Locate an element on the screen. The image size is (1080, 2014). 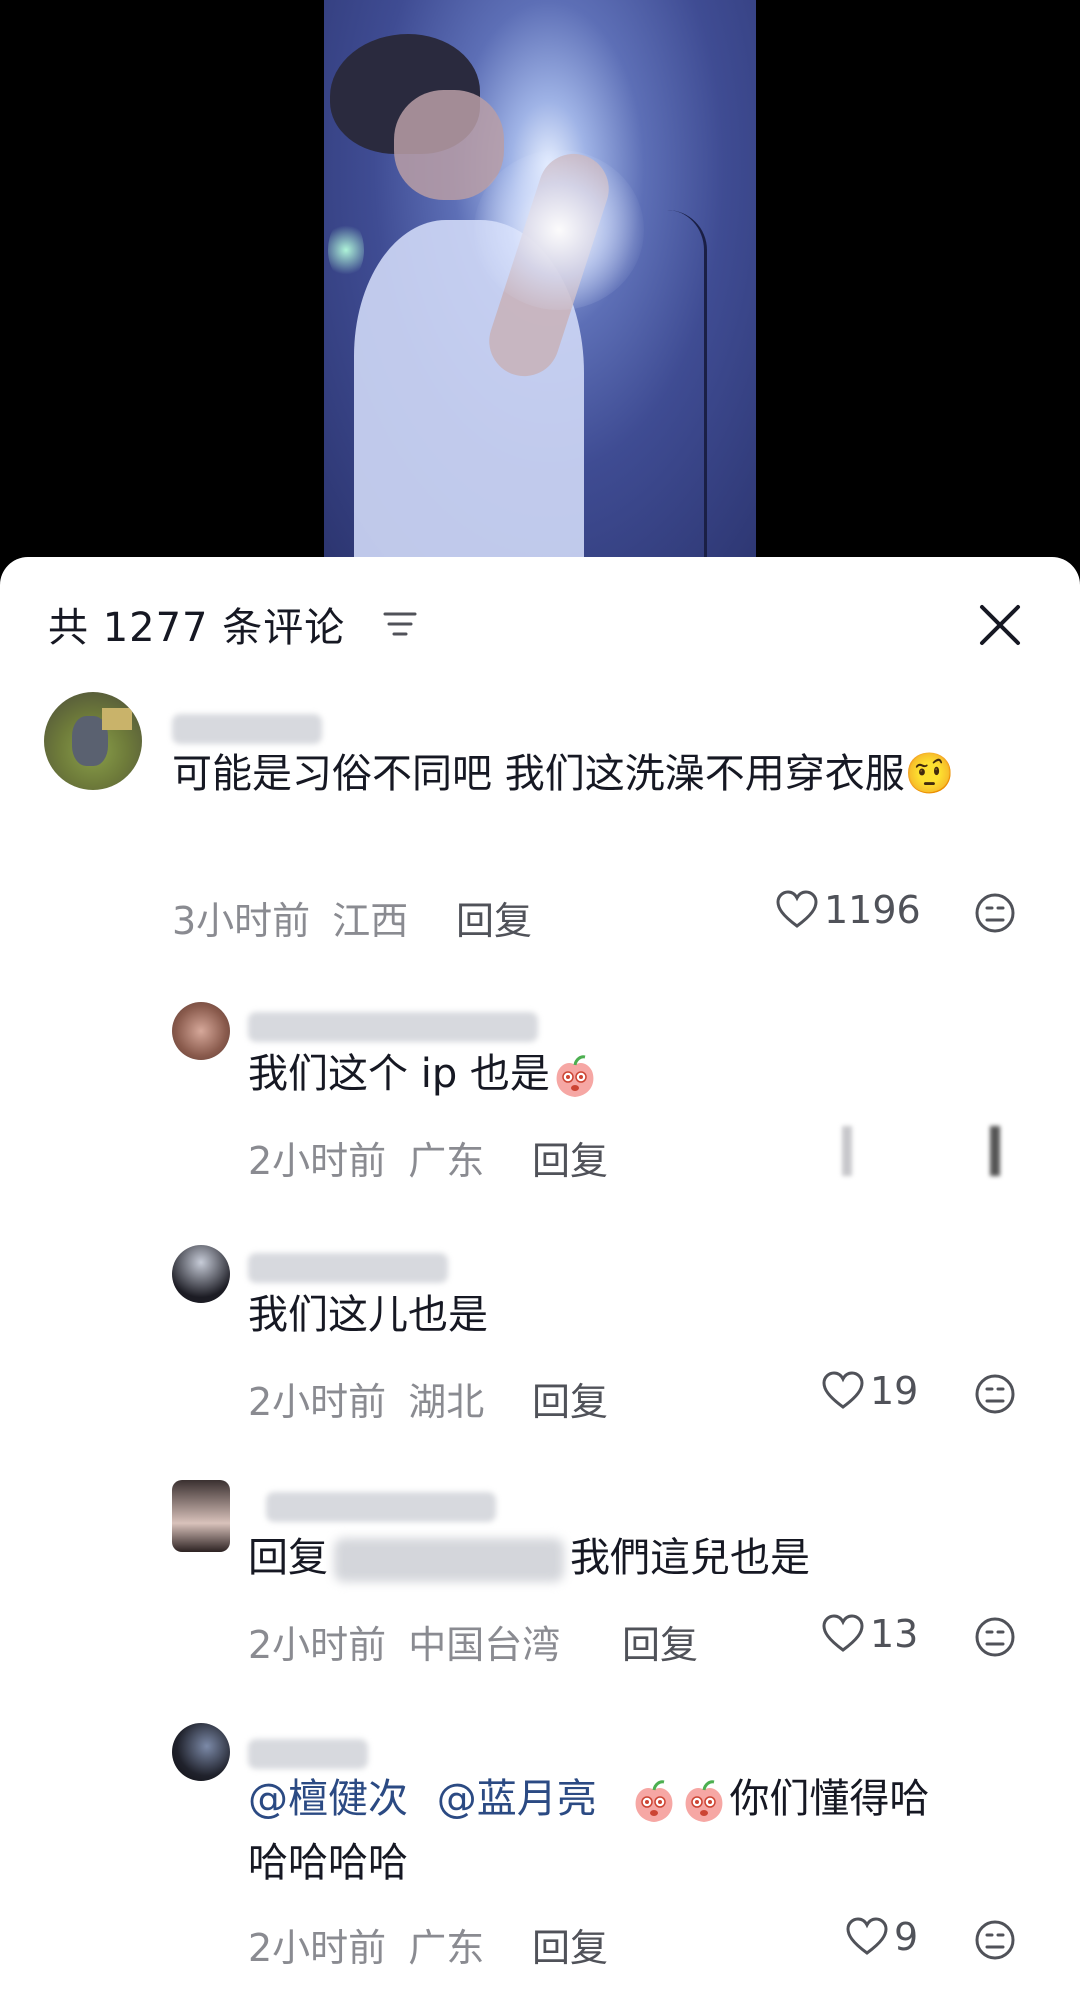
reply-text-content: 我们这个 ip 也是 is located at coordinates (399, 1074).